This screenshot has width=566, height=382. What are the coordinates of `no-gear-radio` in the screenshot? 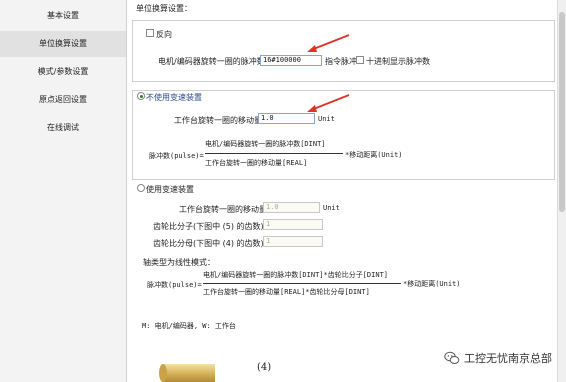 It's located at (141, 96).